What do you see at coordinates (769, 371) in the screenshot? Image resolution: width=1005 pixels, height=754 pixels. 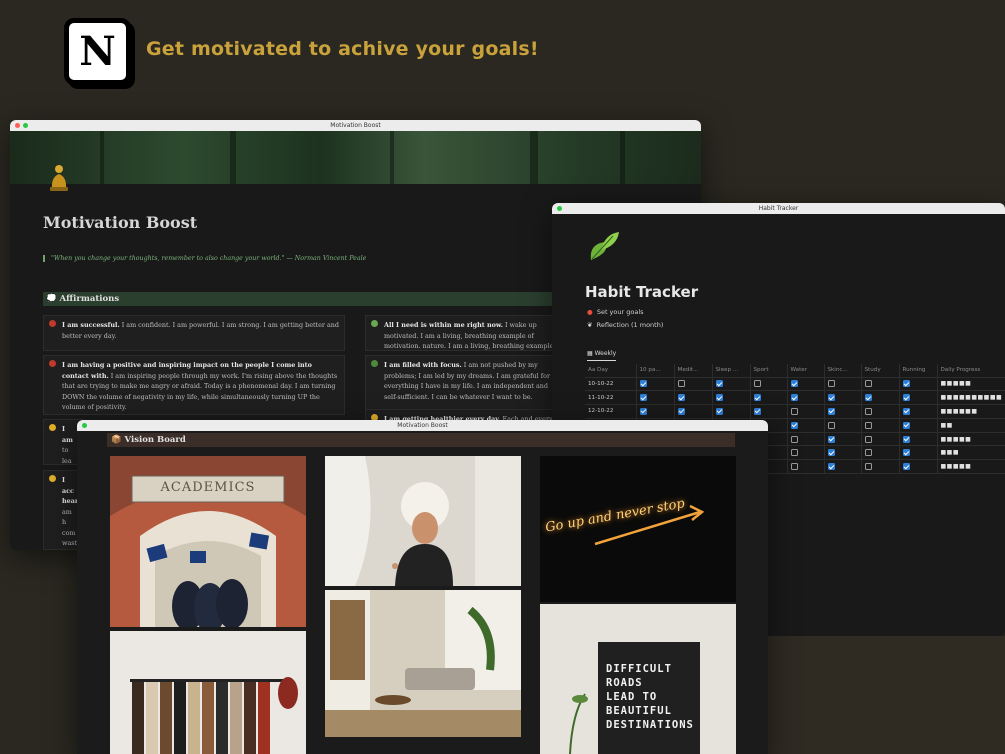 I see `column-header: Sport` at bounding box center [769, 371].